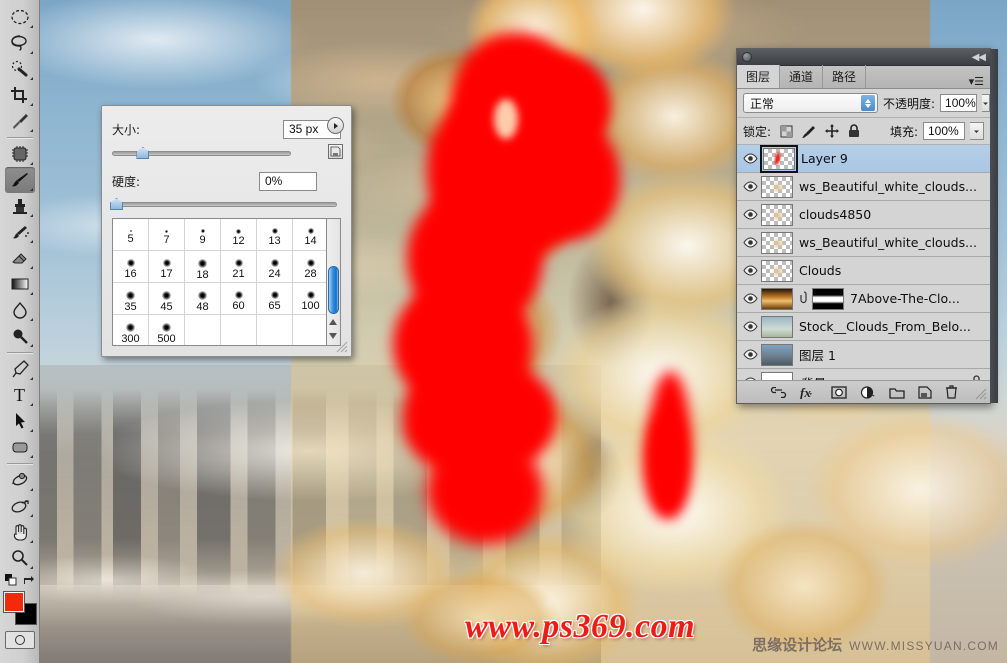  What do you see at coordinates (868, 392) in the screenshot?
I see `adjustment-layer-icon` at bounding box center [868, 392].